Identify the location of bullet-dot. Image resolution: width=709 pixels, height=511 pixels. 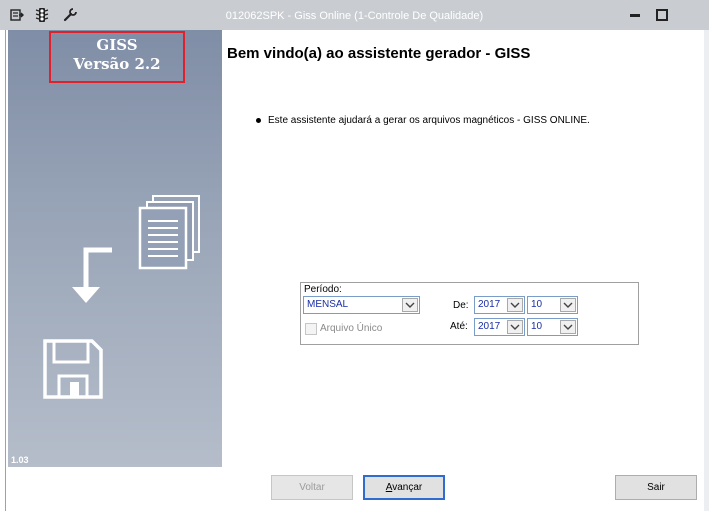
(258, 120).